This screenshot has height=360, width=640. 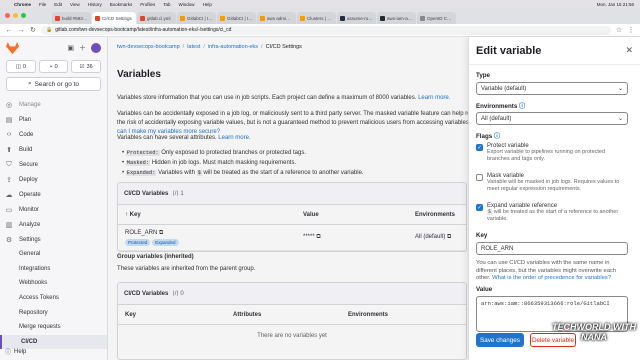 What do you see at coordinates (440, 18) in the screenshot?
I see `tab-label: OpenID Connect` at bounding box center [440, 18].